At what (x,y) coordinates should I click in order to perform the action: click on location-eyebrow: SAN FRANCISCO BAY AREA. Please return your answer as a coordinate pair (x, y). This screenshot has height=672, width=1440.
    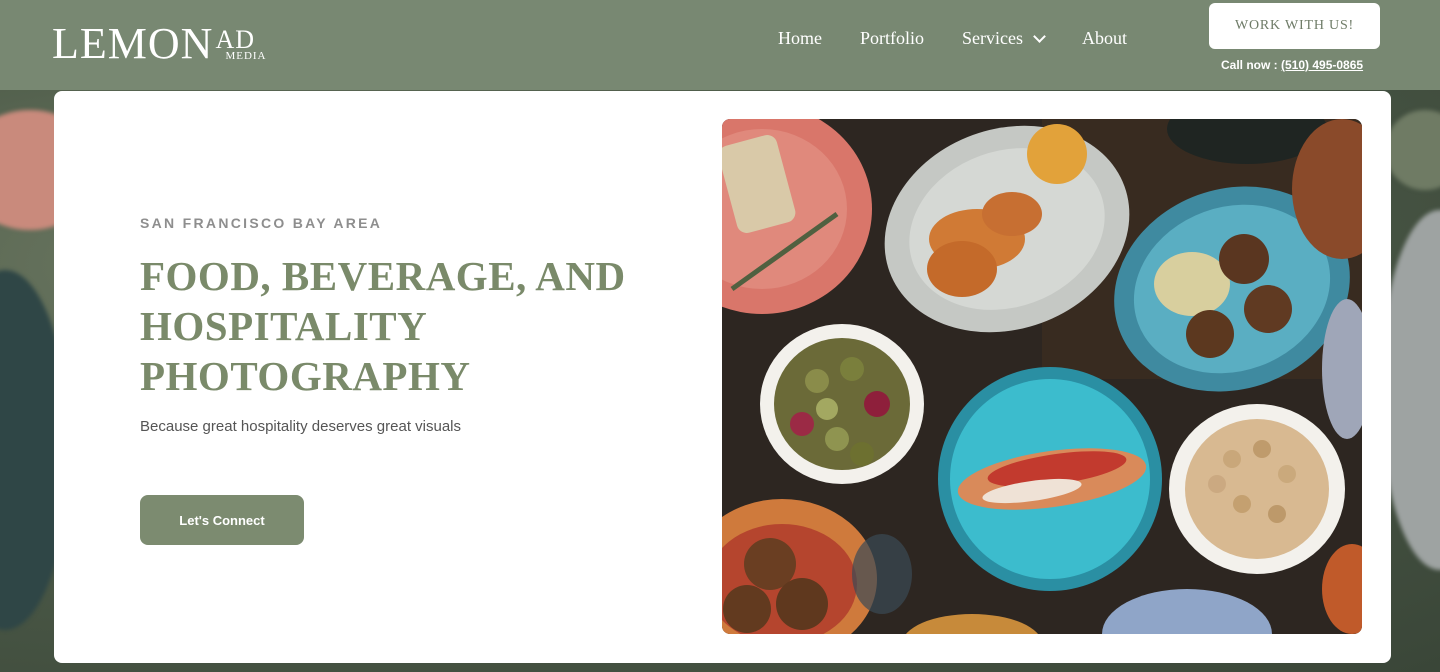
    Looking at the image, I should click on (261, 223).